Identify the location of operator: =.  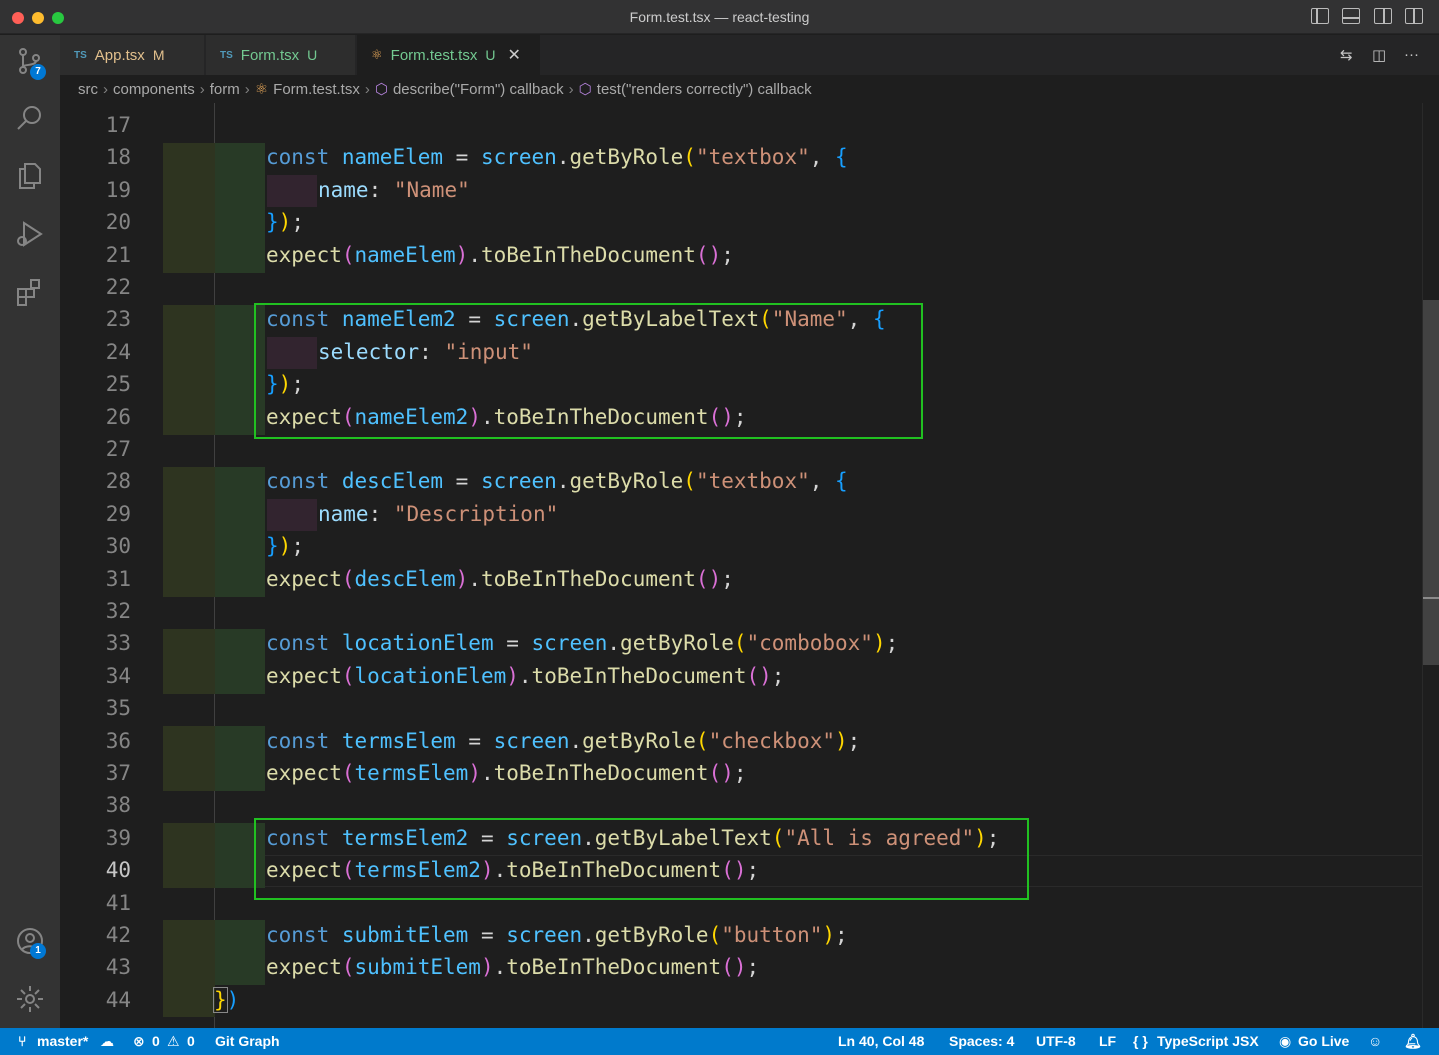
(462, 481).